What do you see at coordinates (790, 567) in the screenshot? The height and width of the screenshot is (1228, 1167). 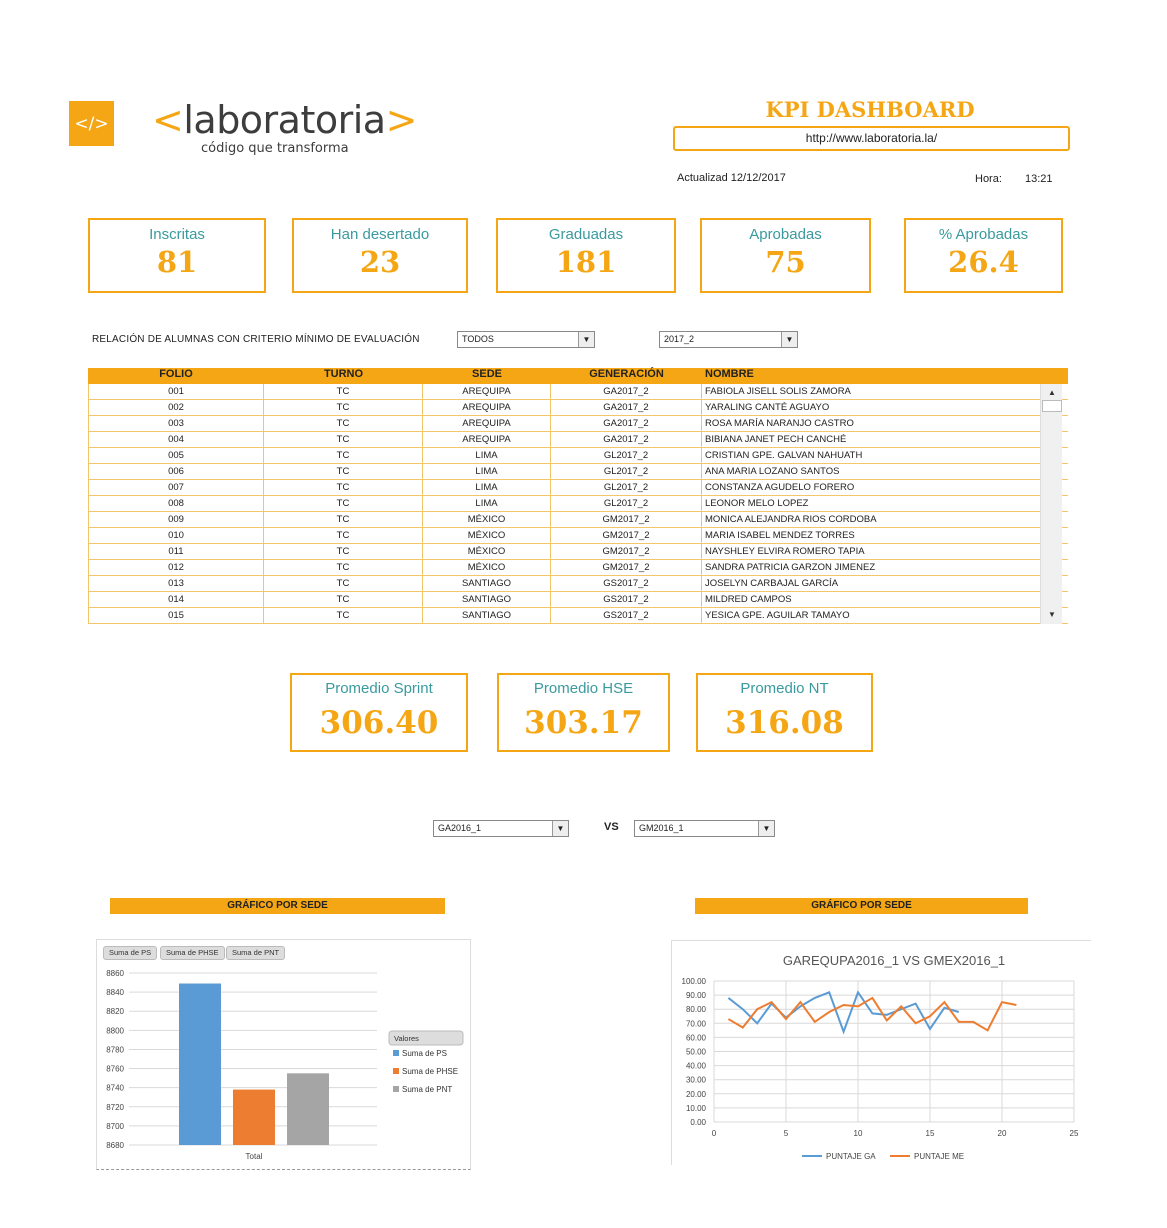 I see `cell-nombre: SANDRA PATRICIA GARZON JIMENEZ` at bounding box center [790, 567].